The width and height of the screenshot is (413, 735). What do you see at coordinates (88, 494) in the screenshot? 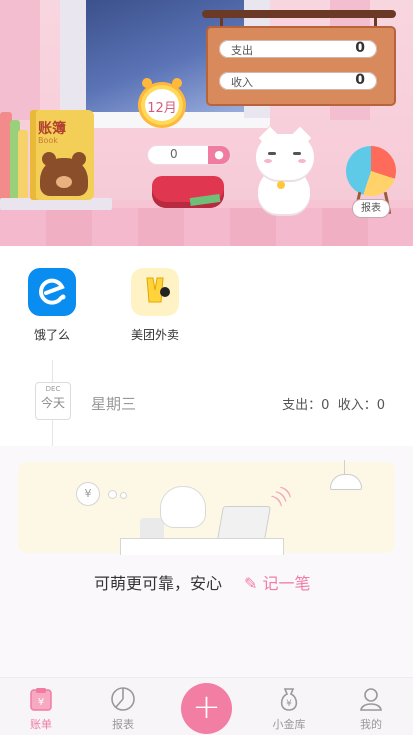
I see `coin-icon: ¥` at bounding box center [88, 494].